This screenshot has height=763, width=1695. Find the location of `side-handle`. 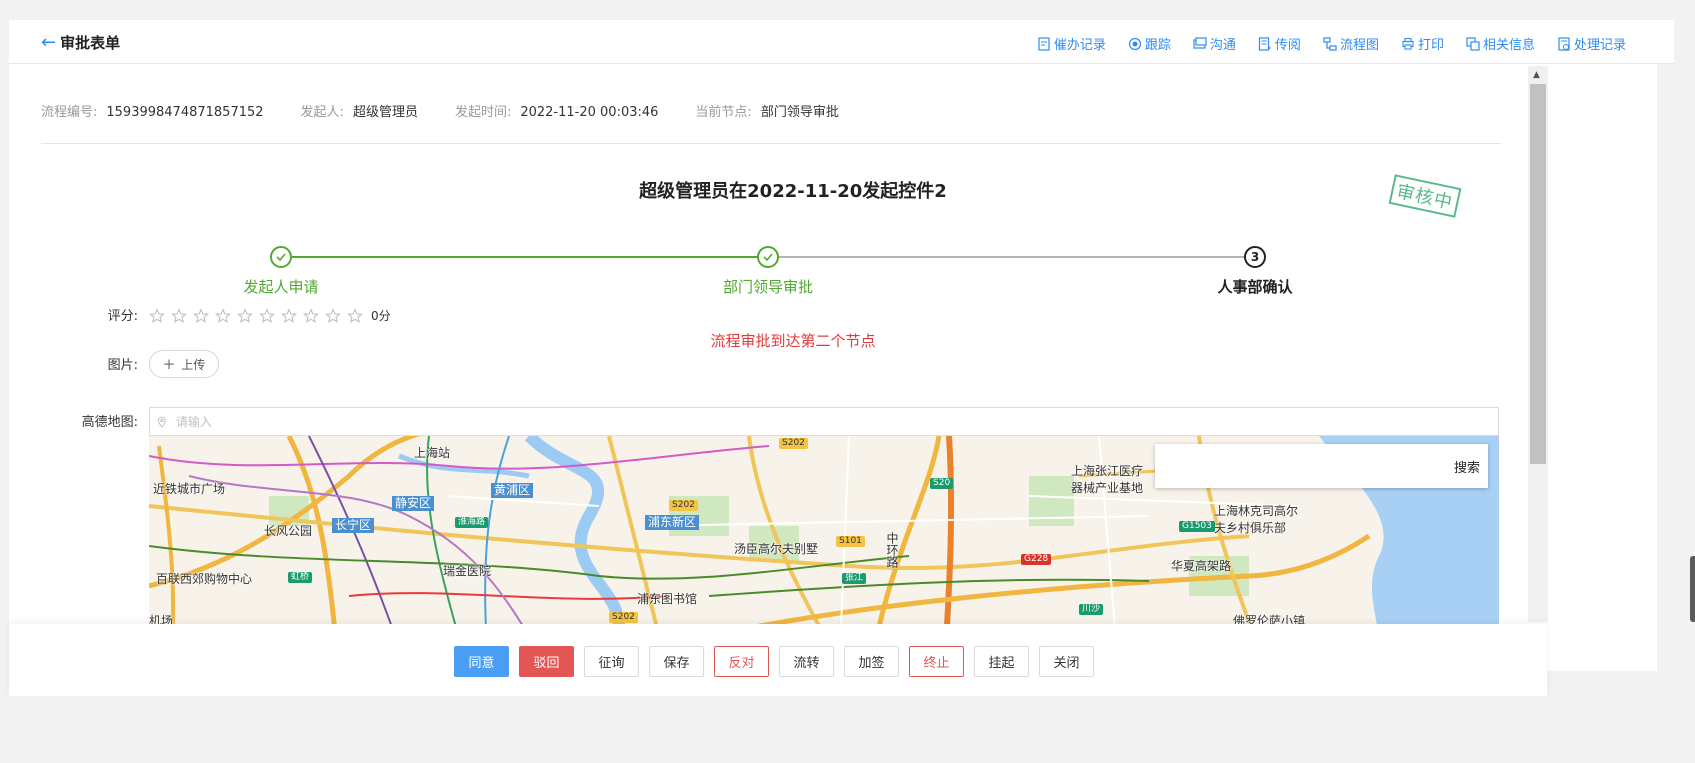

side-handle is located at coordinates (1692, 589).